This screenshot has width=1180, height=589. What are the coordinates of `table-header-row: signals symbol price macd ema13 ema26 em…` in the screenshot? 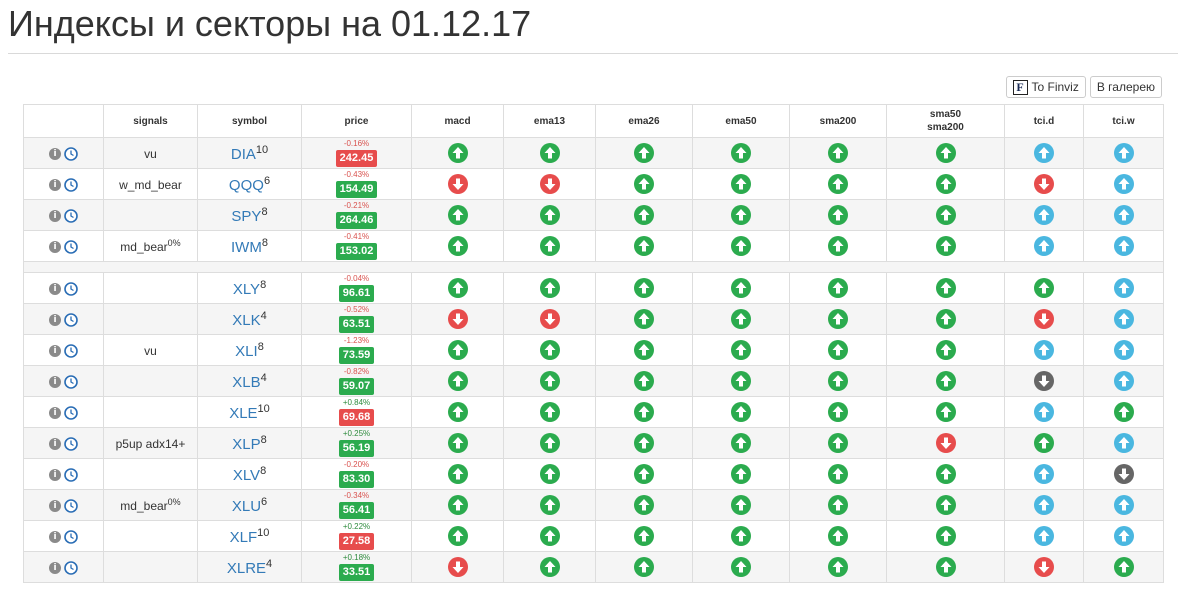 It's located at (593, 121).